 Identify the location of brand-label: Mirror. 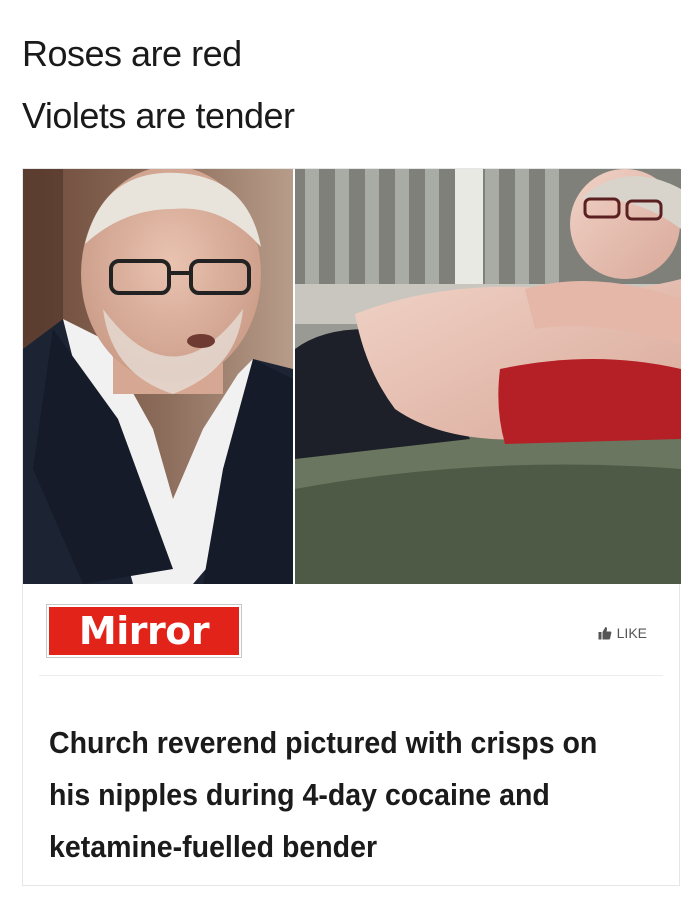
(144, 631).